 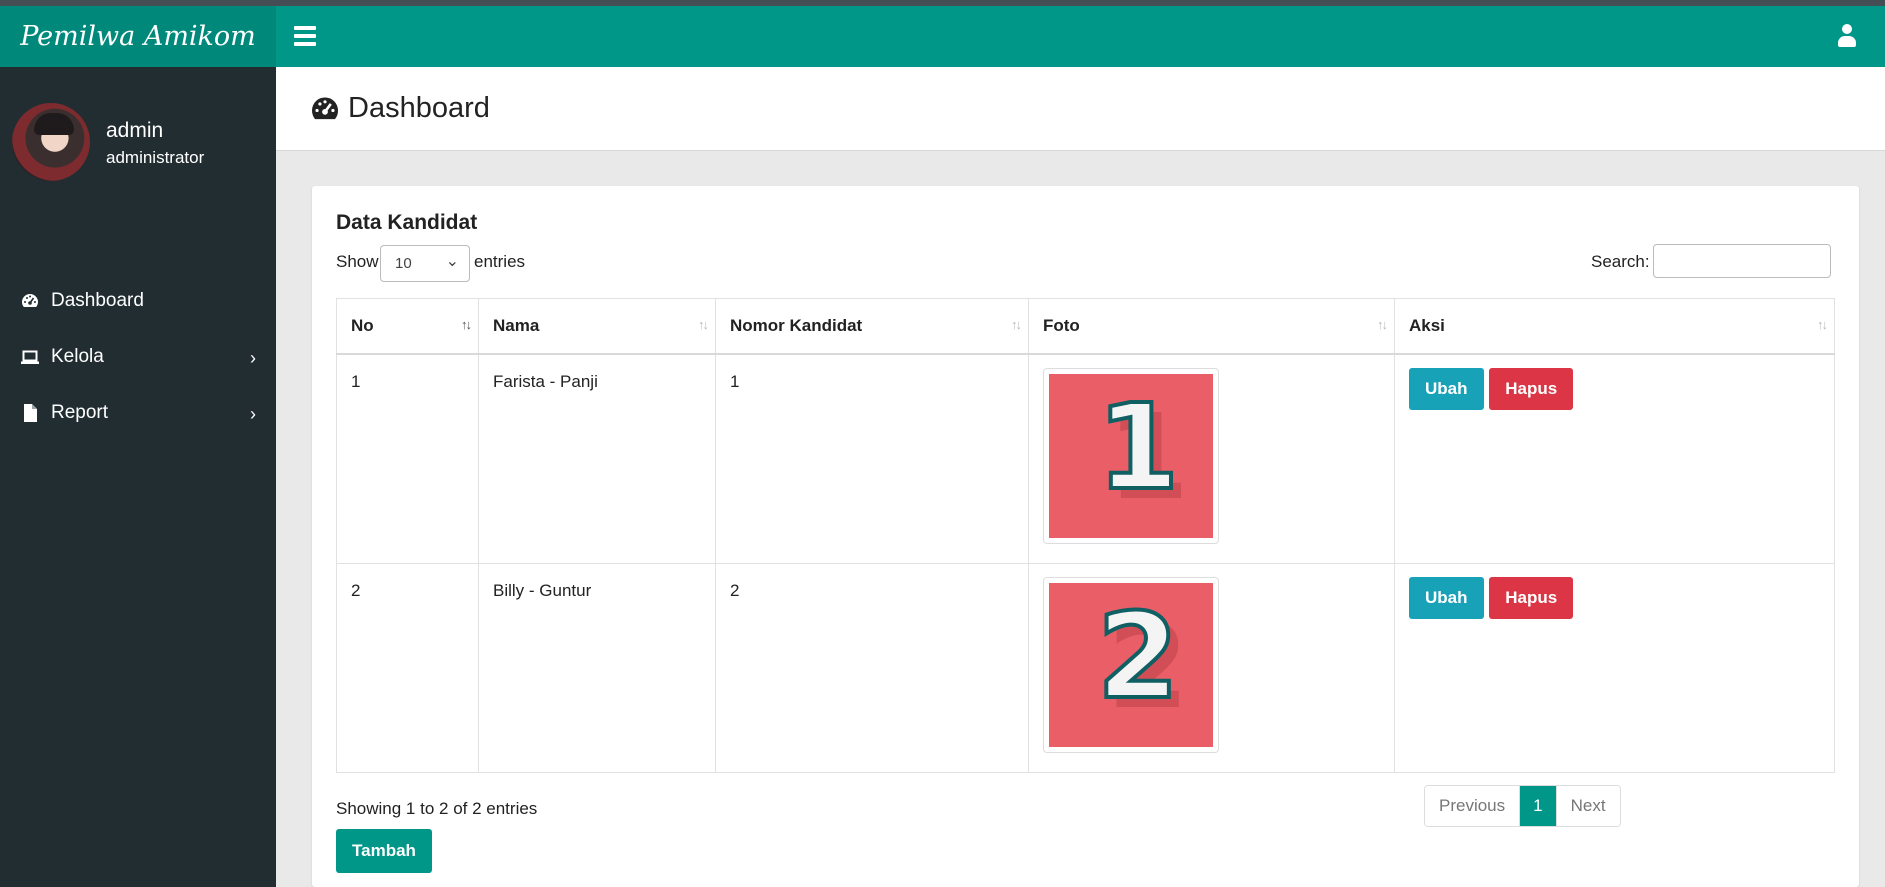 I want to click on user-name: admin, so click(x=135, y=130).